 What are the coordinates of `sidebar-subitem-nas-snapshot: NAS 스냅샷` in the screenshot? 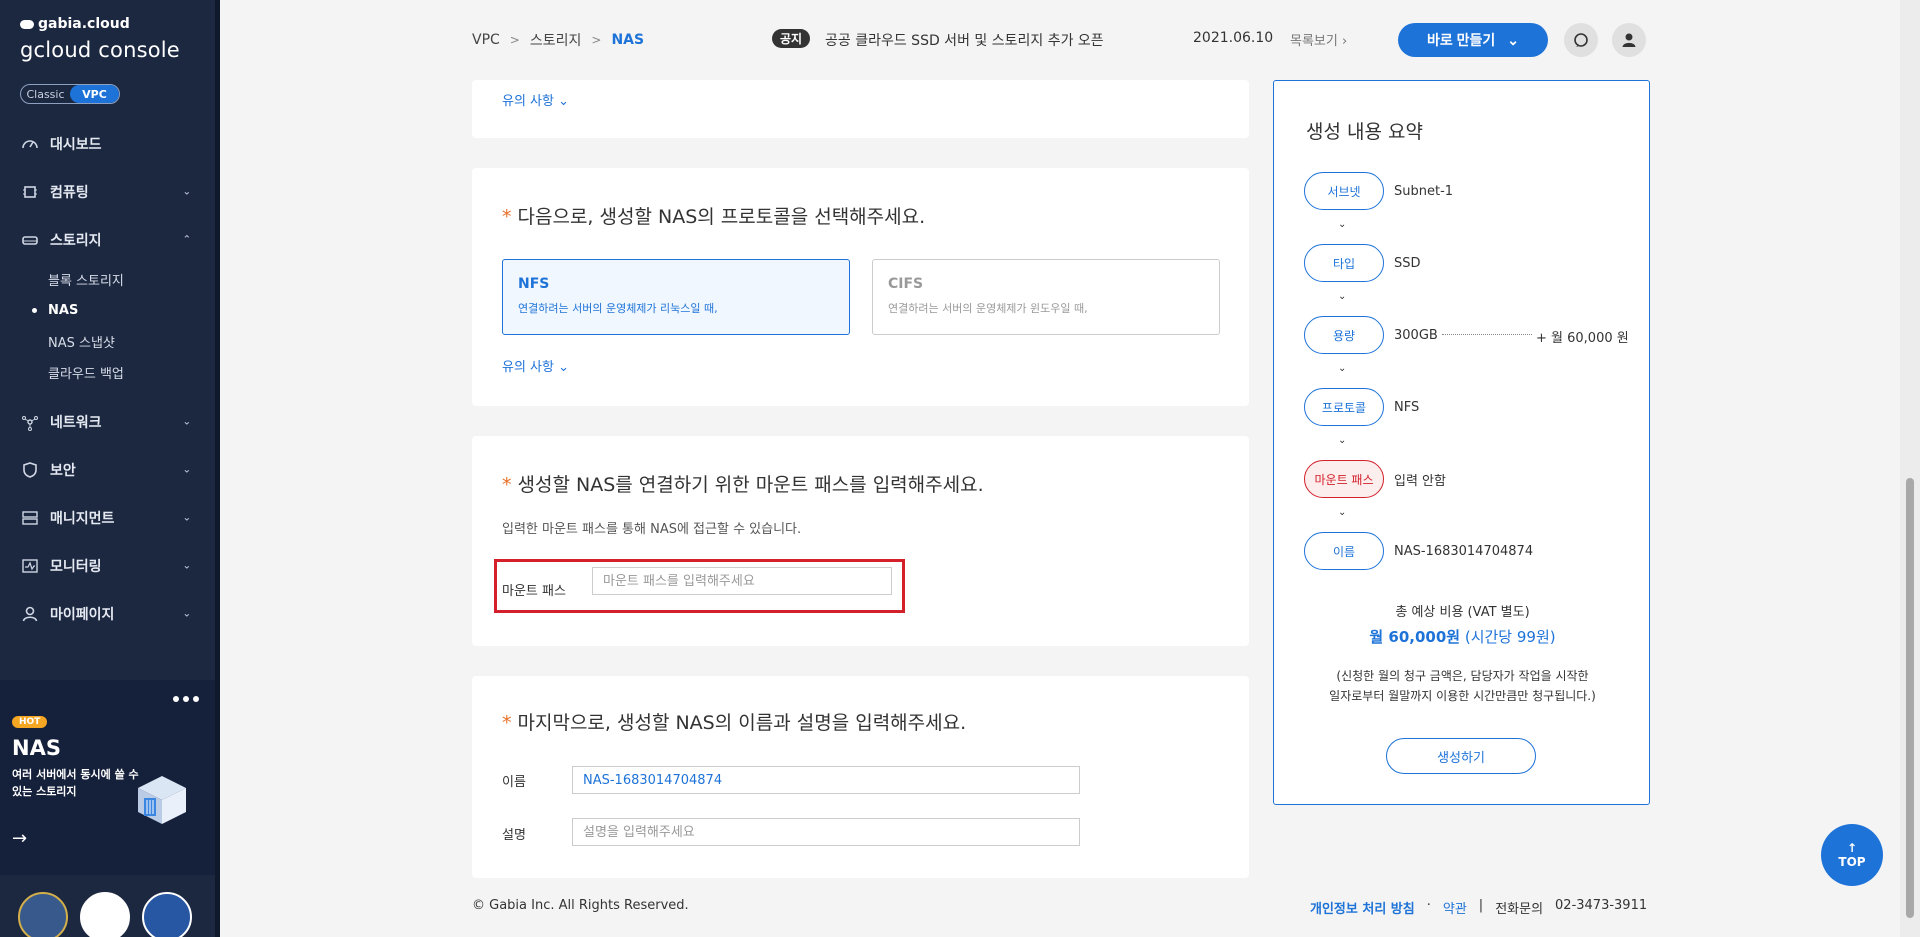 It's located at (131, 341).